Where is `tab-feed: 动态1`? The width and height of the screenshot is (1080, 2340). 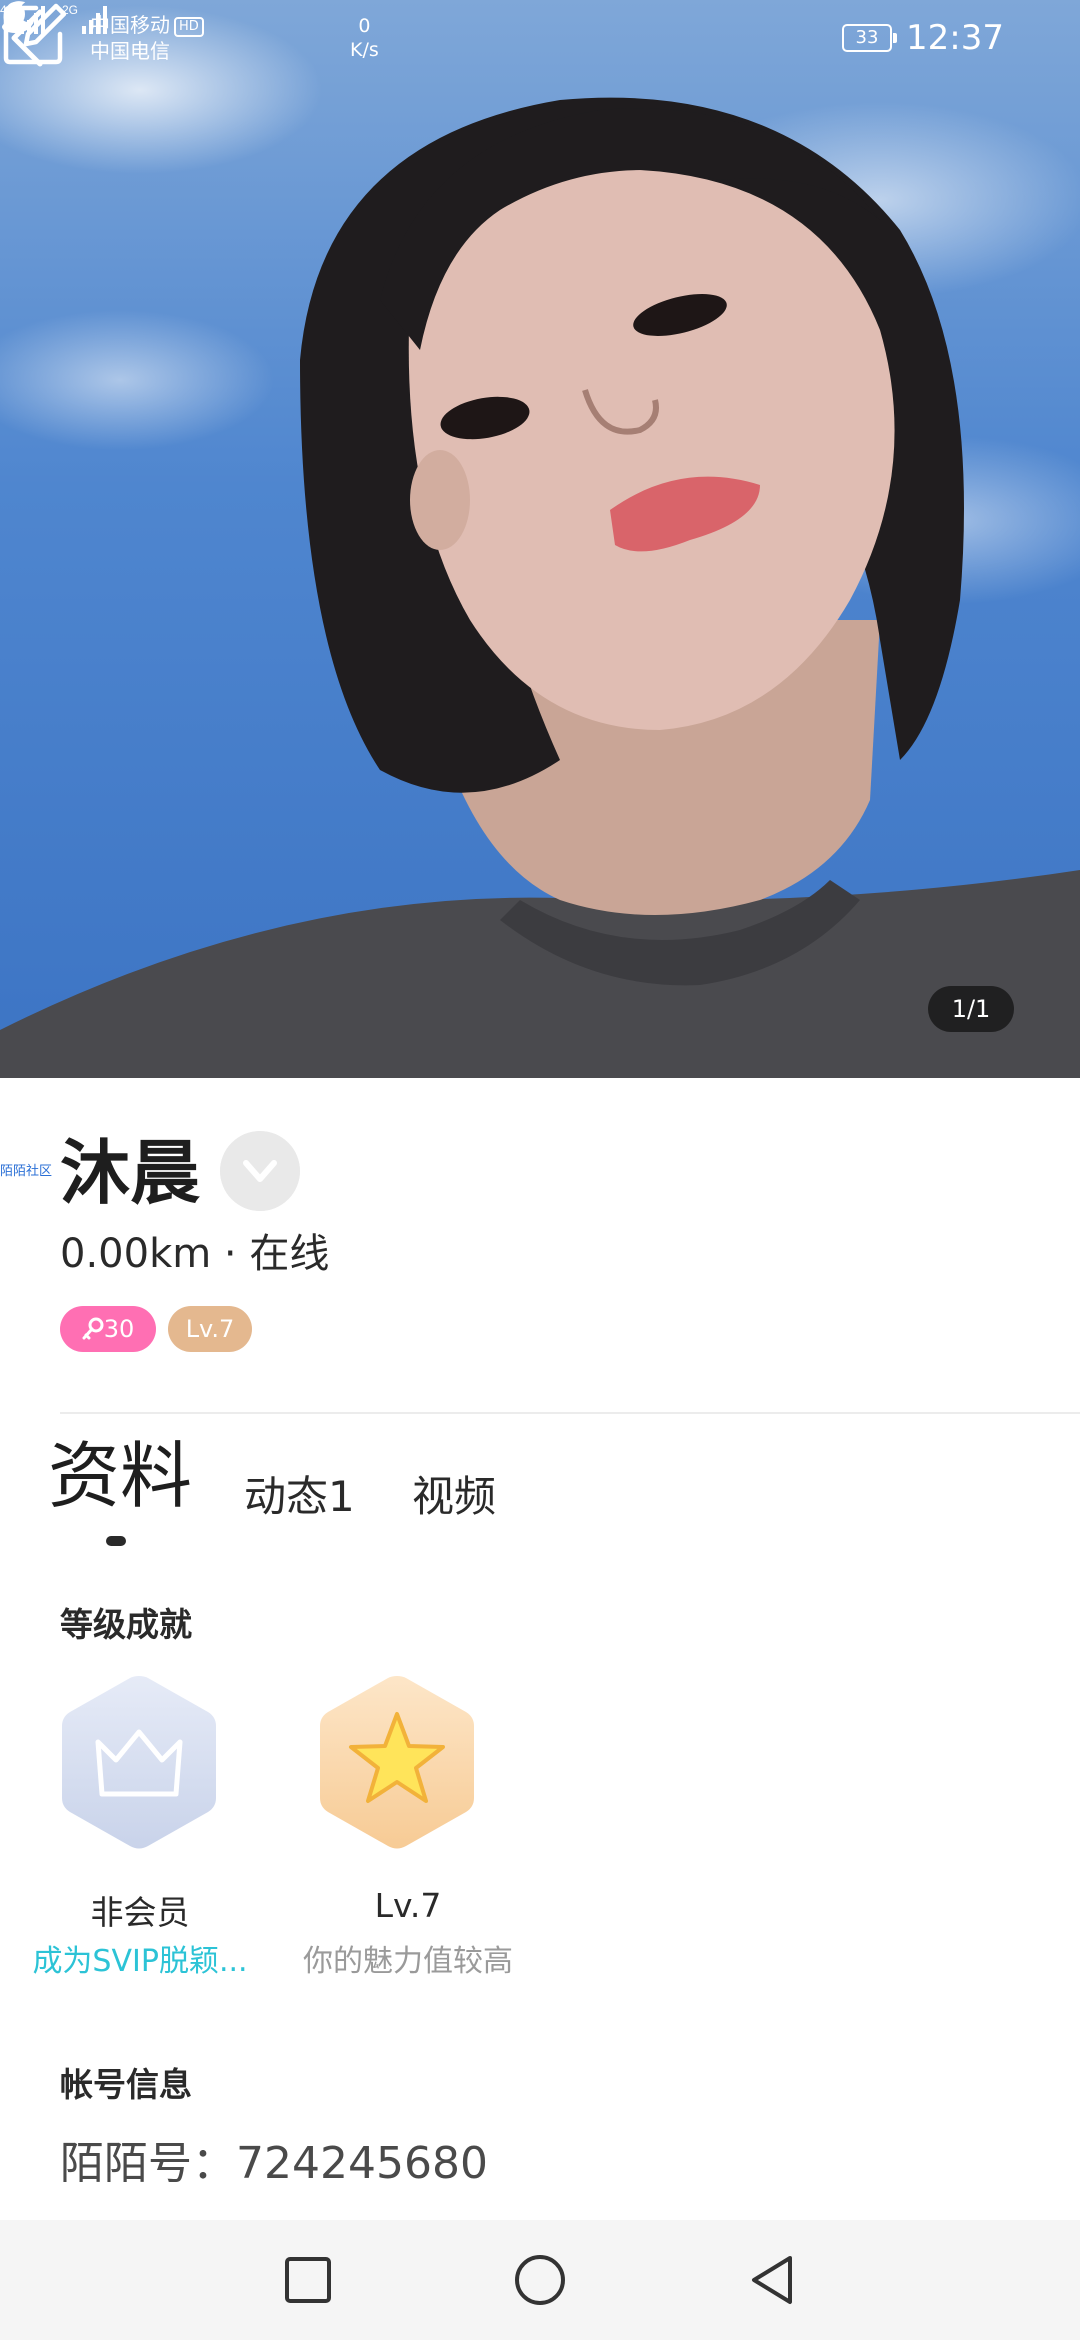 tab-feed: 动态1 is located at coordinates (299, 1497).